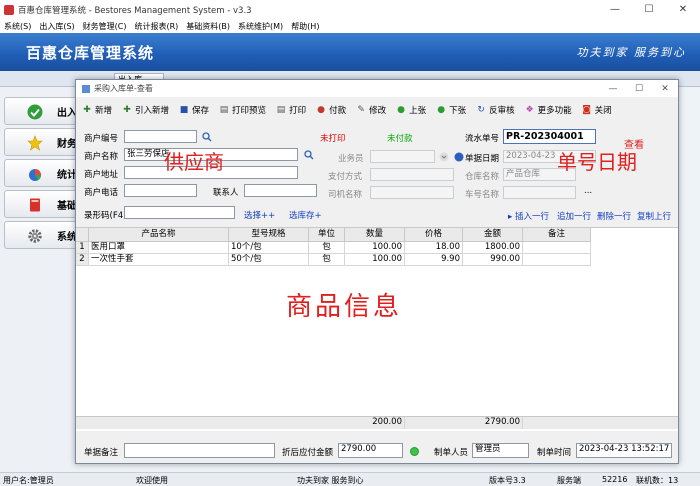  What do you see at coordinates (321, 110) in the screenshot?
I see `payment-icon: ●` at bounding box center [321, 110].